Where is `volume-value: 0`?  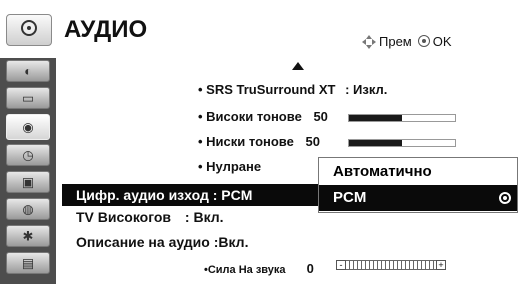 volume-value: 0 is located at coordinates (310, 268).